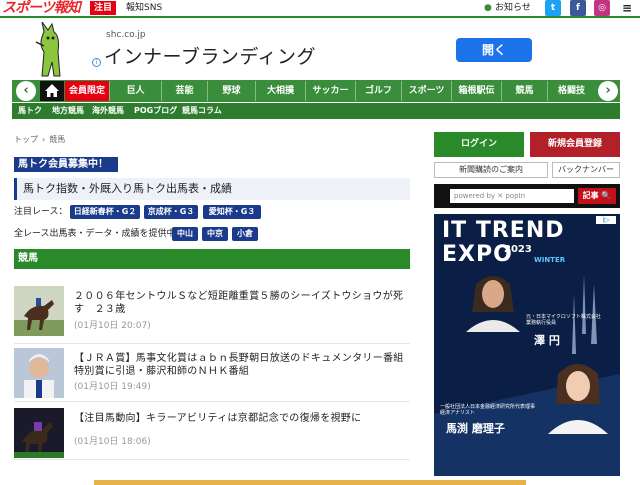 Image resolution: width=640 pixels, height=485 pixels. I want to click on ad-headline: インナーブランディング, so click(210, 55).